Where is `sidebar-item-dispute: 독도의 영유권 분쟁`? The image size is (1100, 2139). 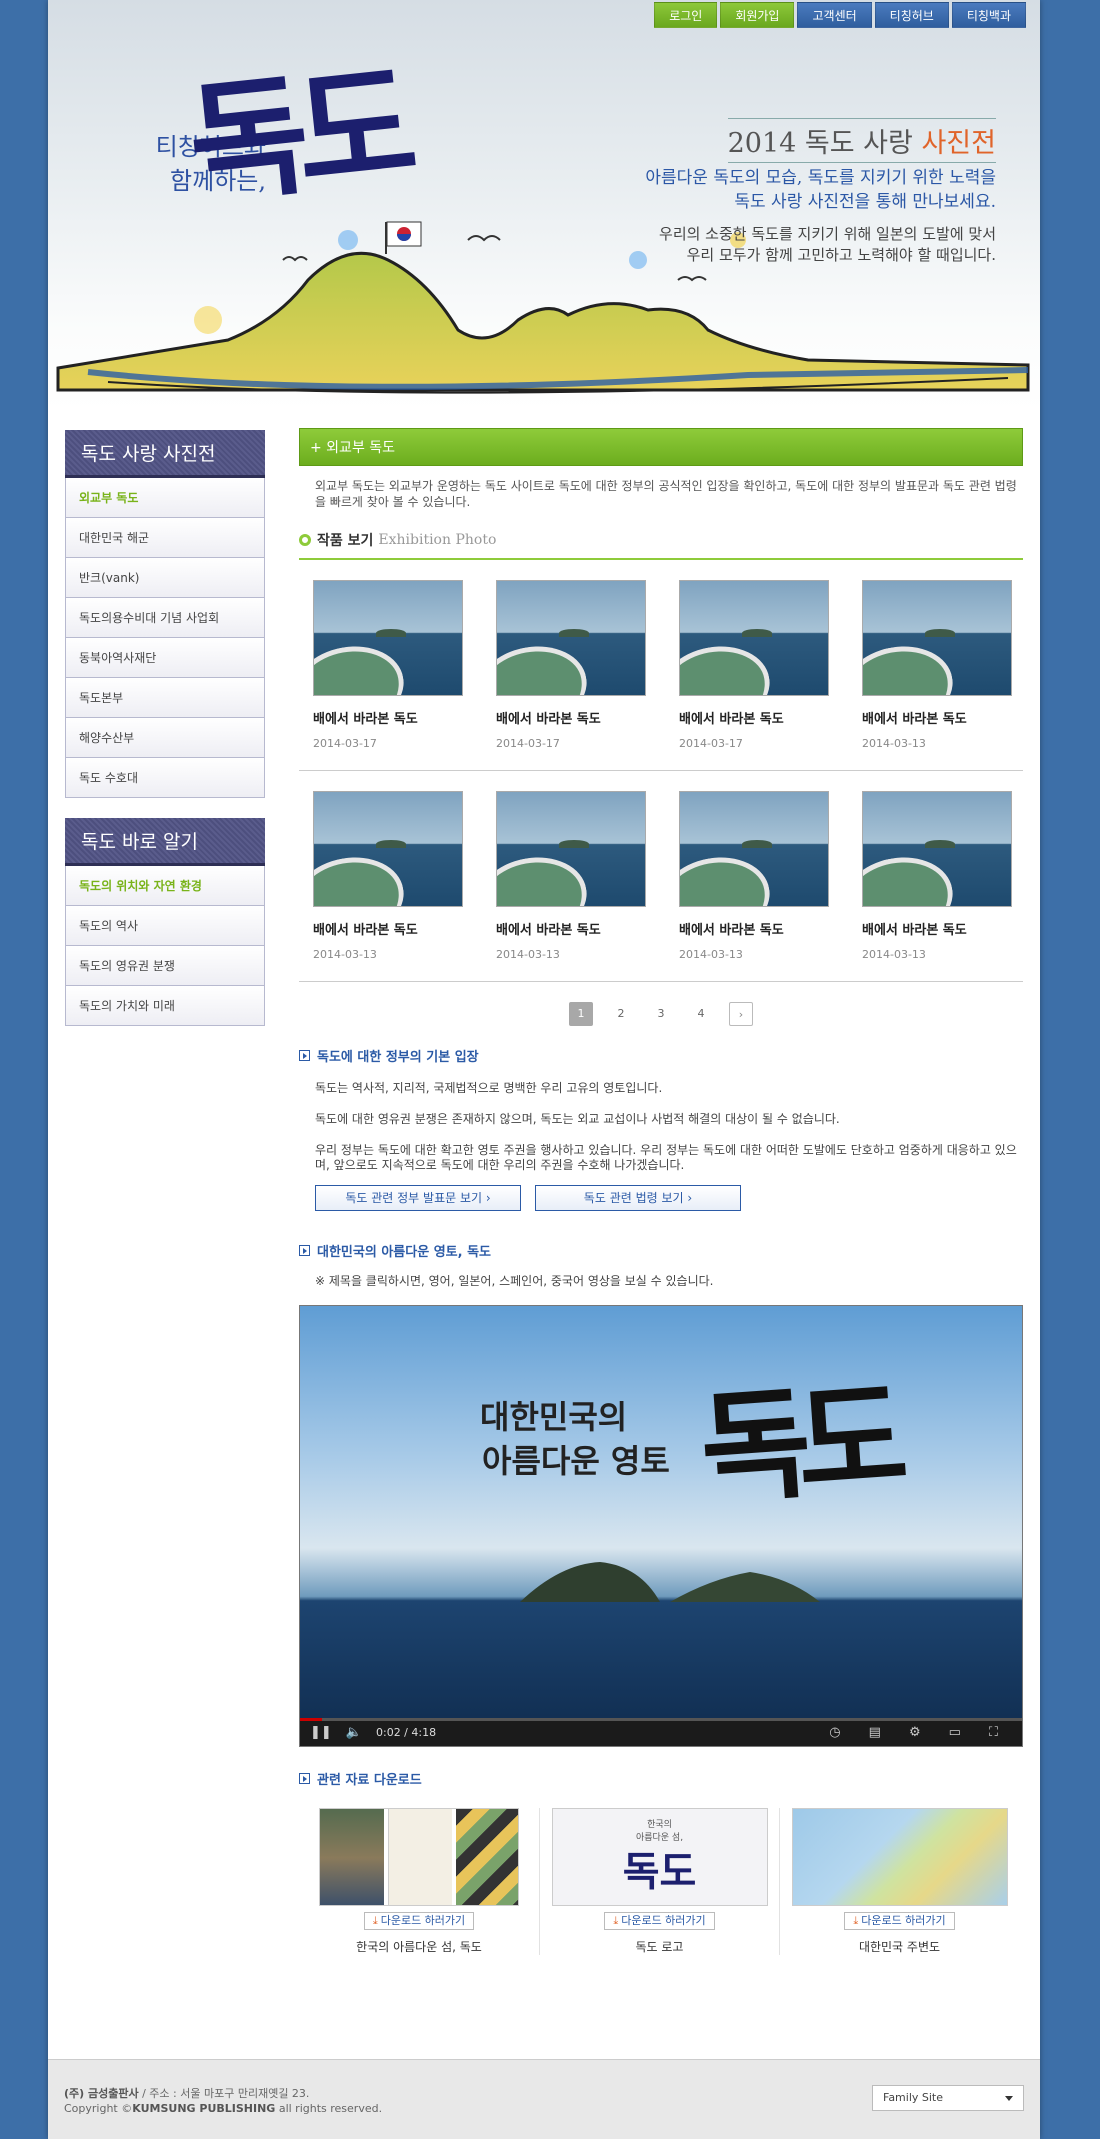 sidebar-item-dispute: 독도의 영유권 분쟁 is located at coordinates (165, 966).